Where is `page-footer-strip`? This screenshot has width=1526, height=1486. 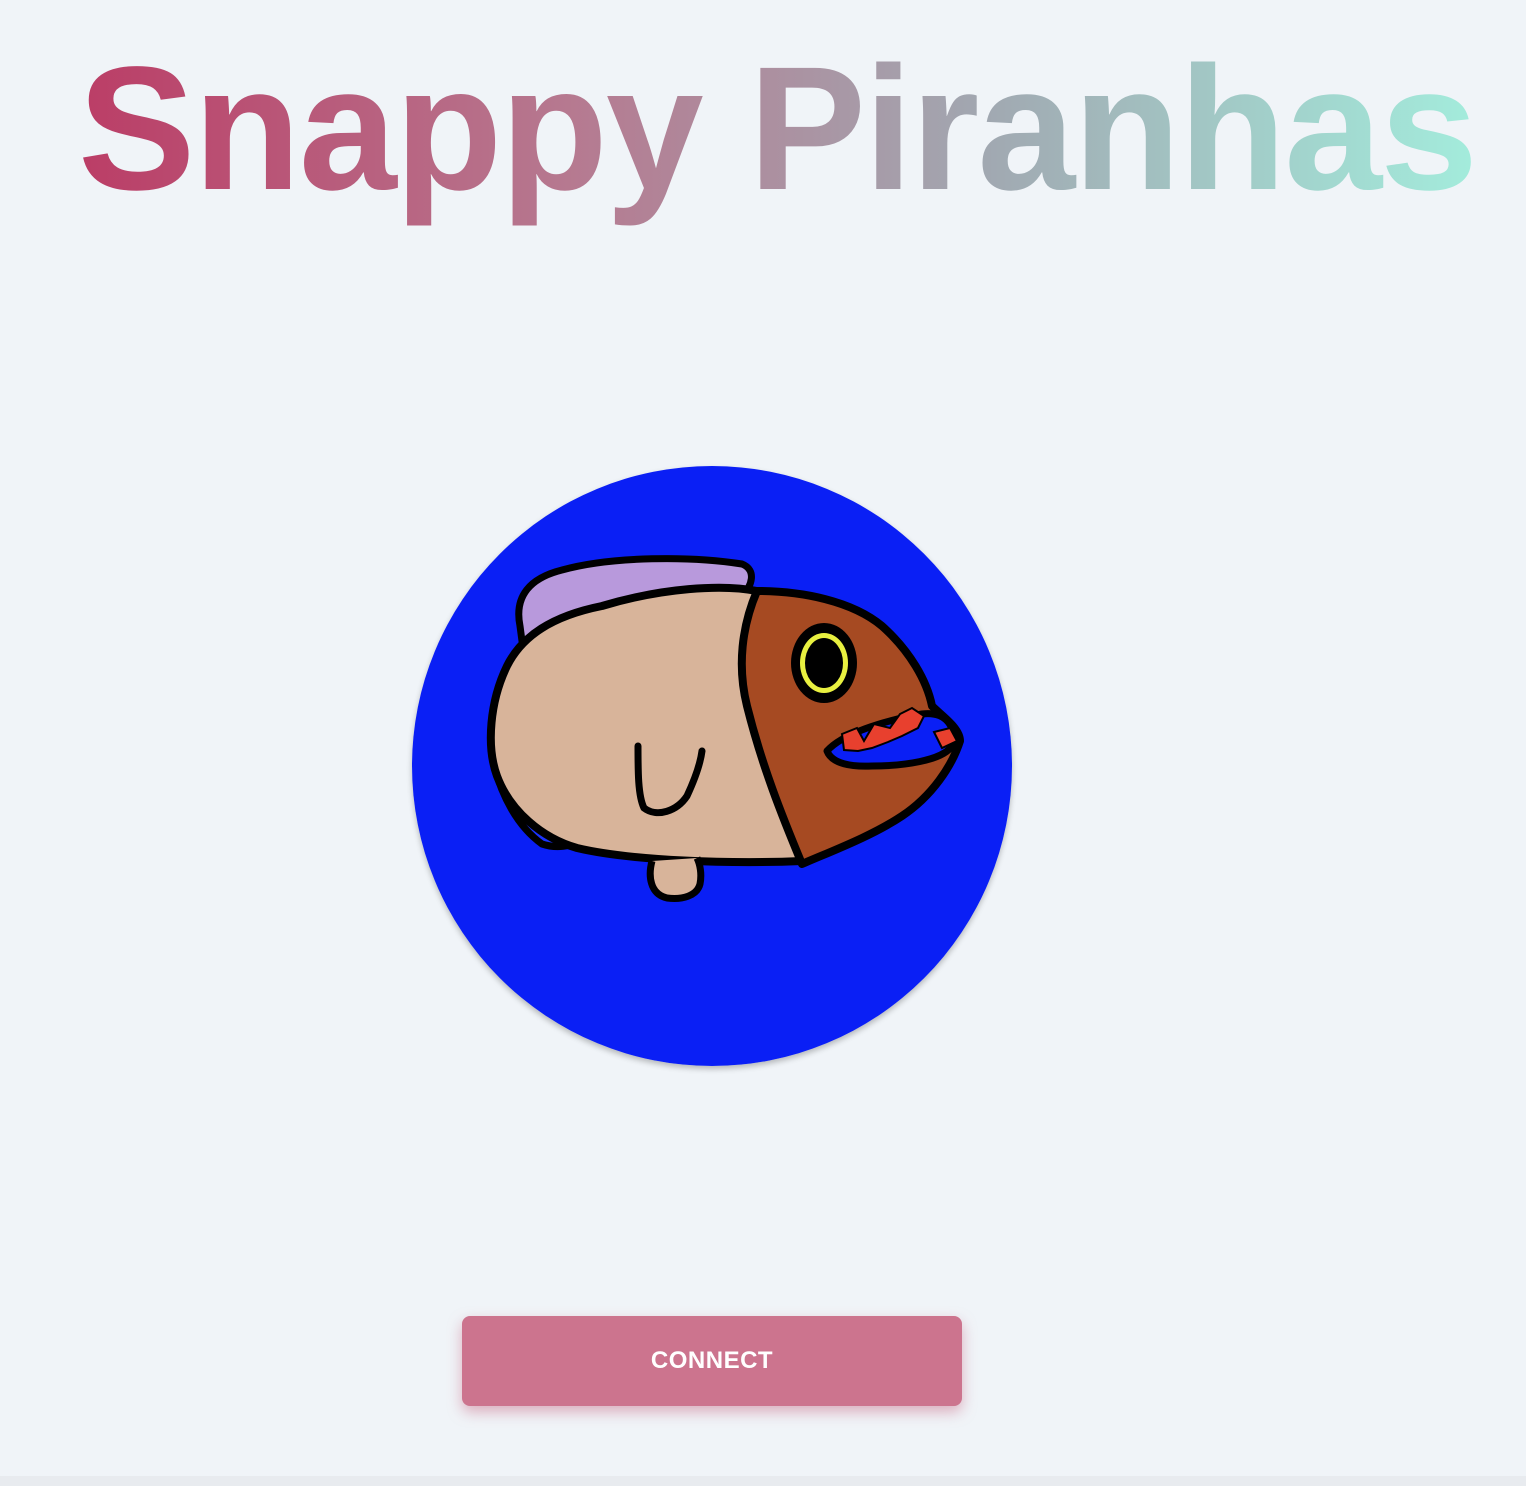 page-footer-strip is located at coordinates (763, 1481).